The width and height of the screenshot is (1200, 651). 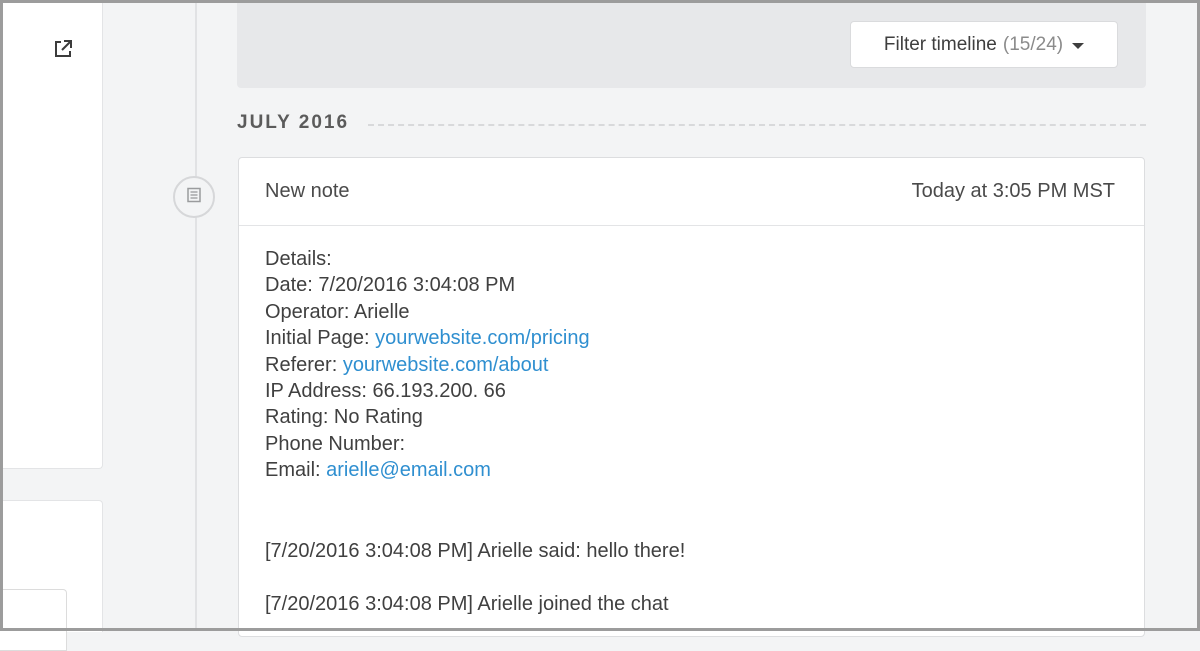 I want to click on detail-referer: Referer: yourwebsite.com/about, so click(x=691, y=365).